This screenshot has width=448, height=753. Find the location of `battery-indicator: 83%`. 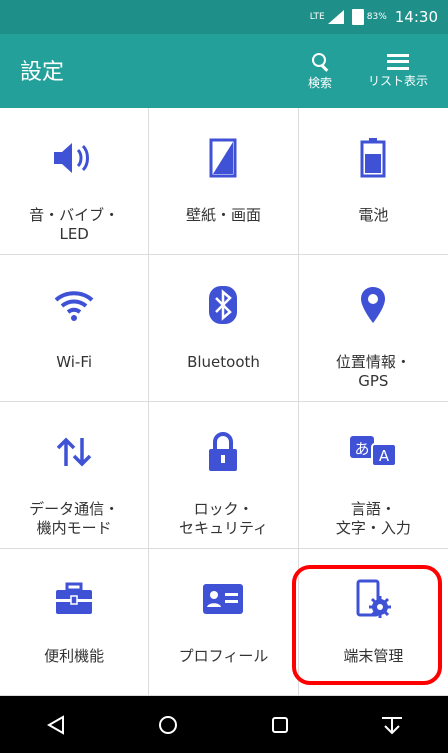

battery-indicator: 83% is located at coordinates (369, 17).